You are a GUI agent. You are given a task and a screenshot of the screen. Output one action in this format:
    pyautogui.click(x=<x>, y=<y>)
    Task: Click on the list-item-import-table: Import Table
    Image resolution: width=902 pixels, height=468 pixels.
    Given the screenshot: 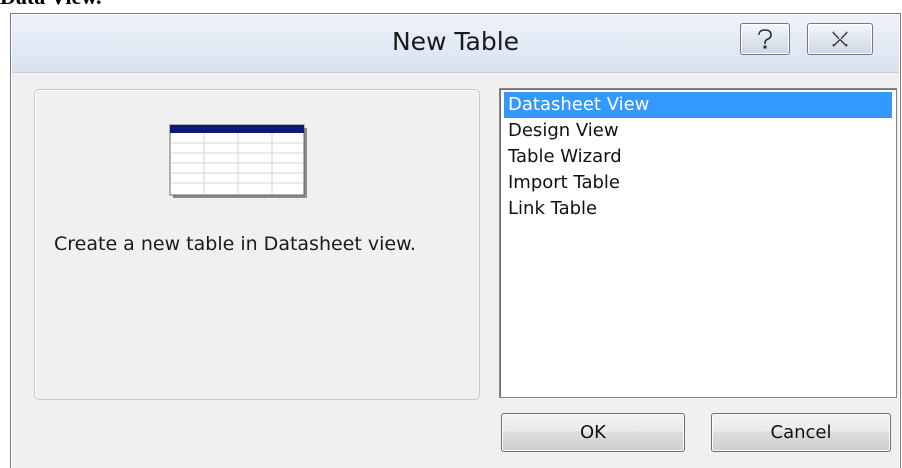 What is the action you would take?
    pyautogui.click(x=698, y=183)
    